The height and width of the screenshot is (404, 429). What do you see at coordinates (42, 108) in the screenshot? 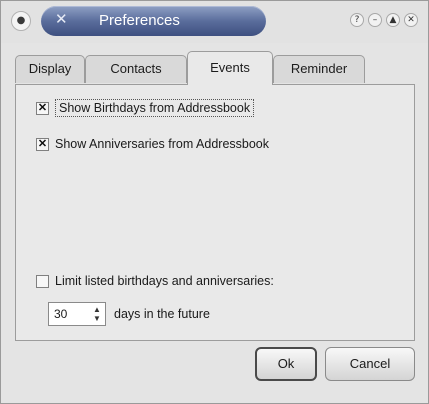
I see `show-birthdays-checkbox: ✕` at bounding box center [42, 108].